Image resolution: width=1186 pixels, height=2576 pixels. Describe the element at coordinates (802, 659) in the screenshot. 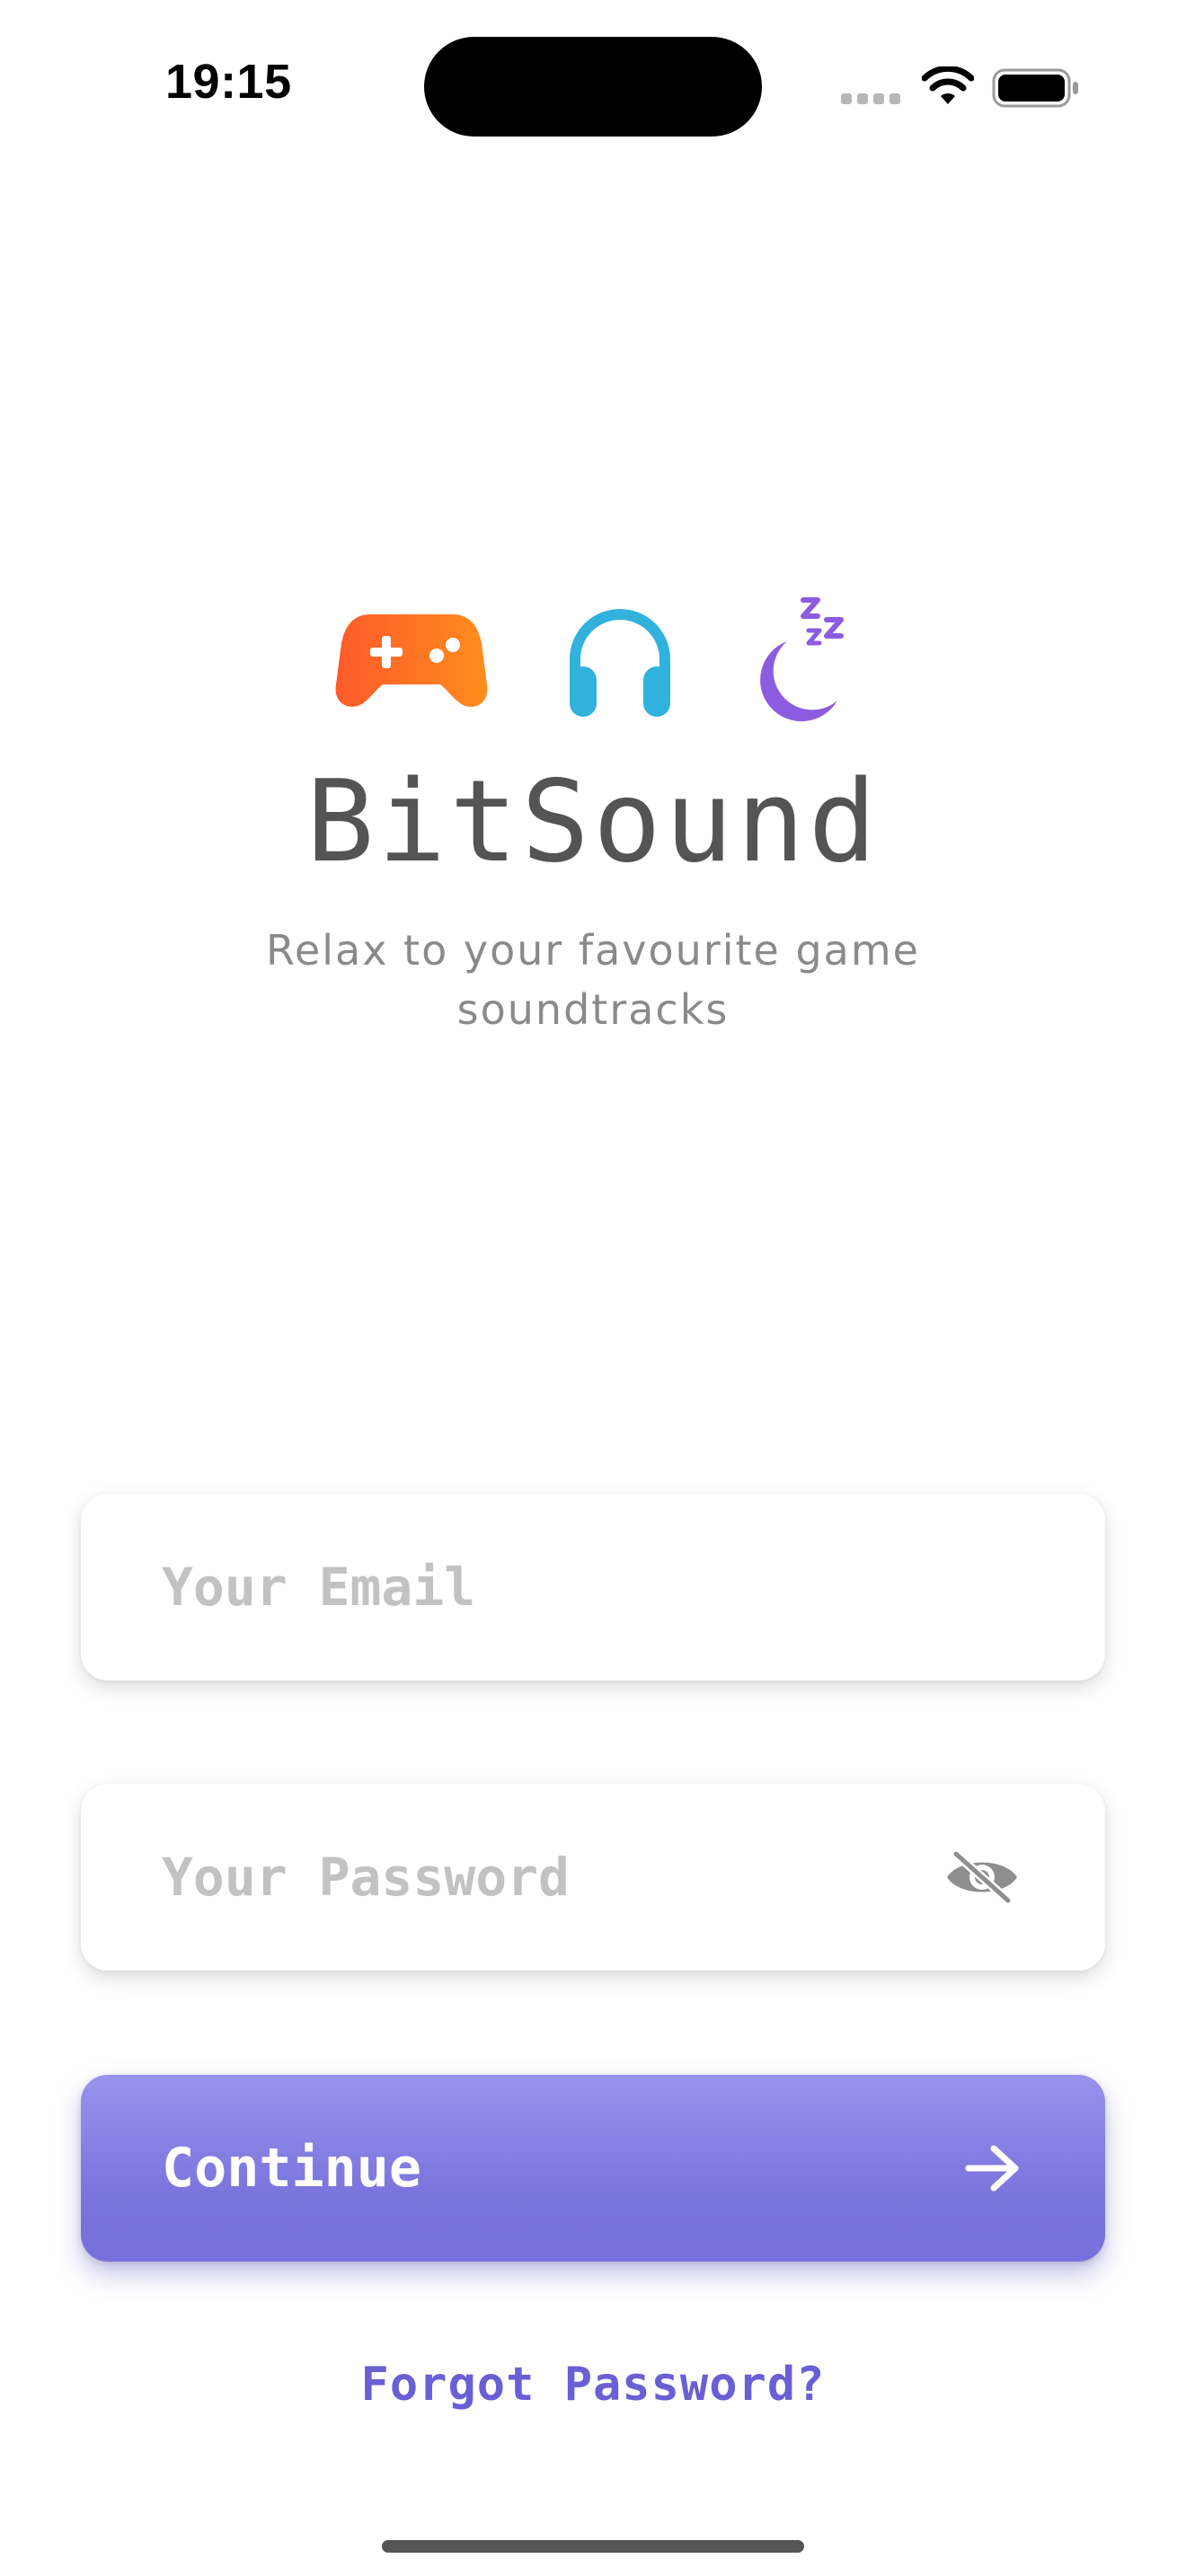

I see `moon-sleep-icon` at that location.